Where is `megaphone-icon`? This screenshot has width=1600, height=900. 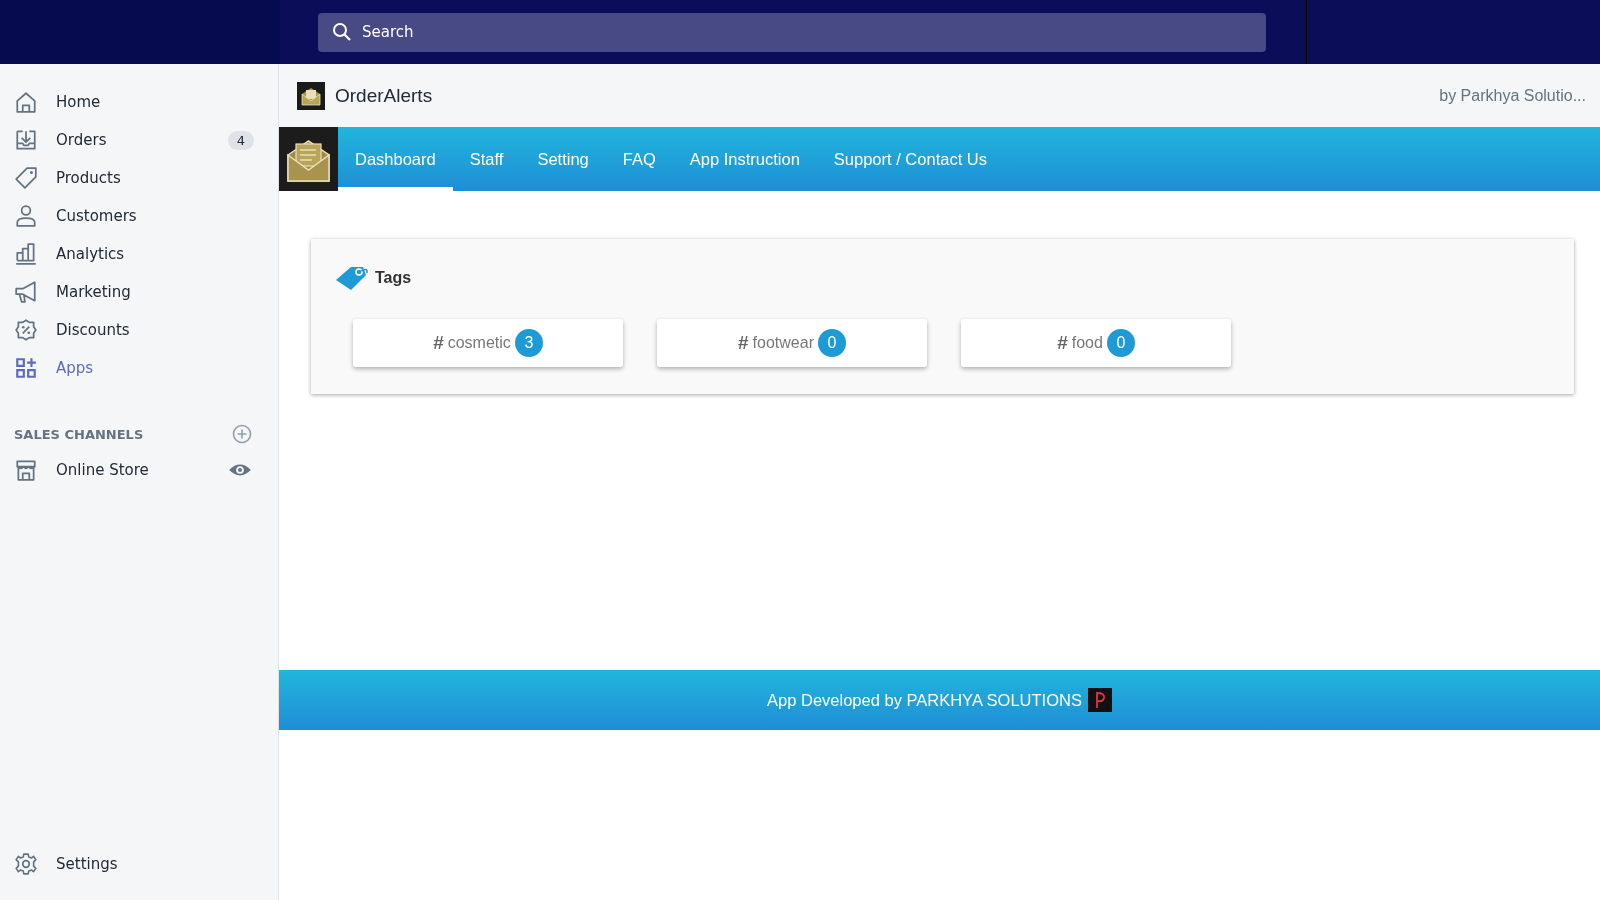
megaphone-icon is located at coordinates (26, 292).